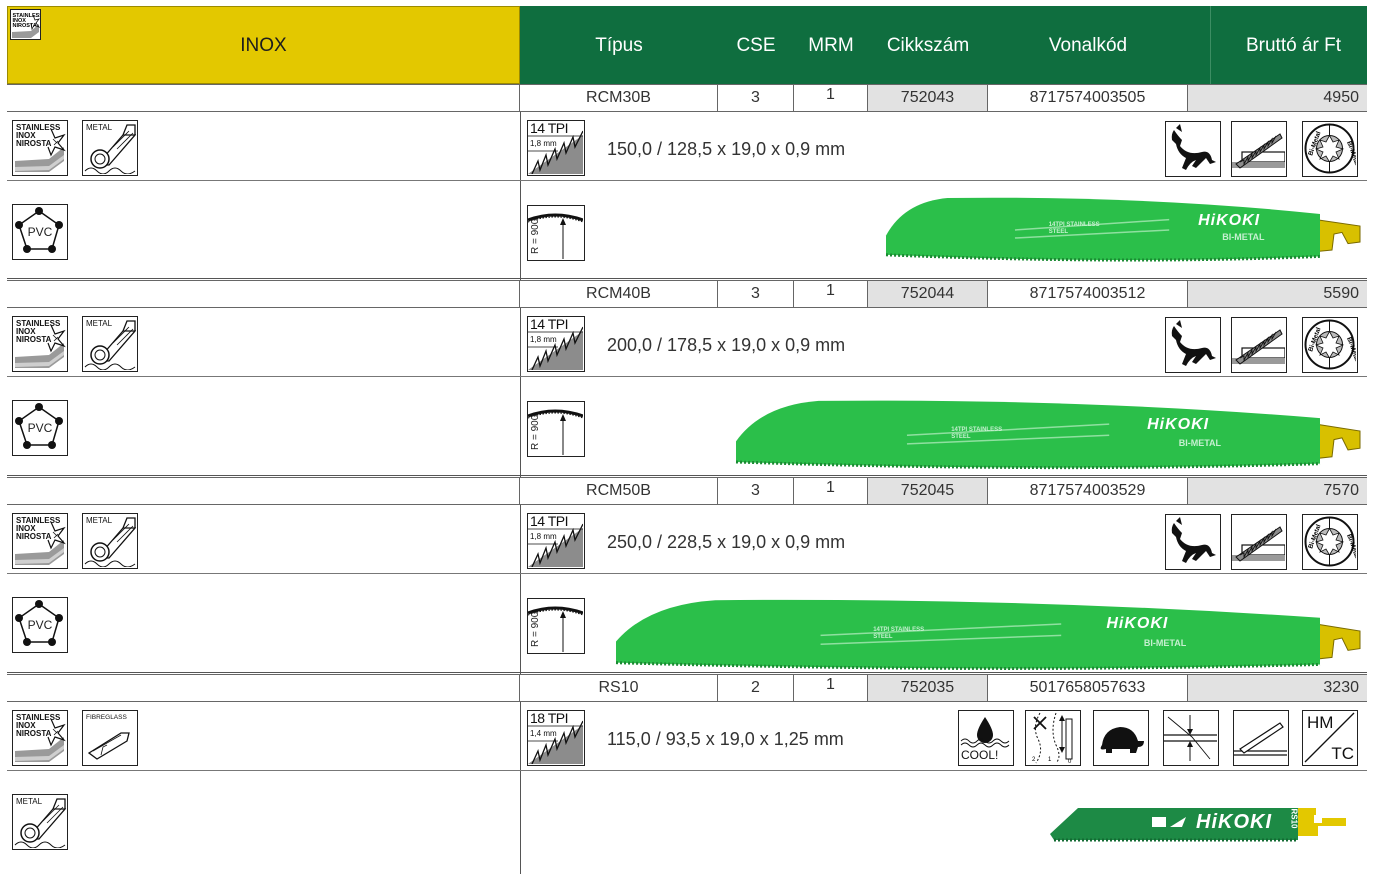 The height and width of the screenshot is (874, 1373). What do you see at coordinates (1088, 45) in the screenshot?
I see `col-barcode: Vonalkód` at bounding box center [1088, 45].